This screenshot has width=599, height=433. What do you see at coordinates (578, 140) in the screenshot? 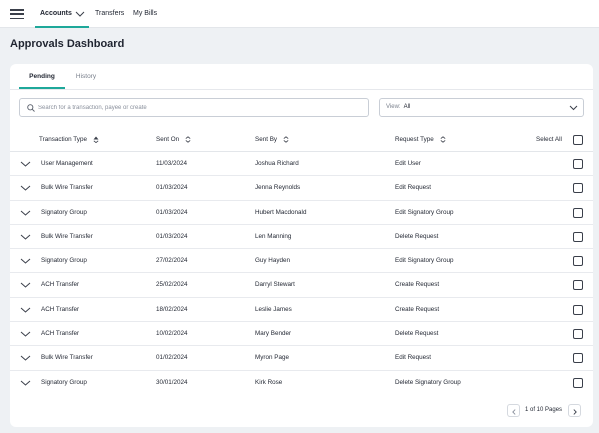
I see `select-all-checkbox` at bounding box center [578, 140].